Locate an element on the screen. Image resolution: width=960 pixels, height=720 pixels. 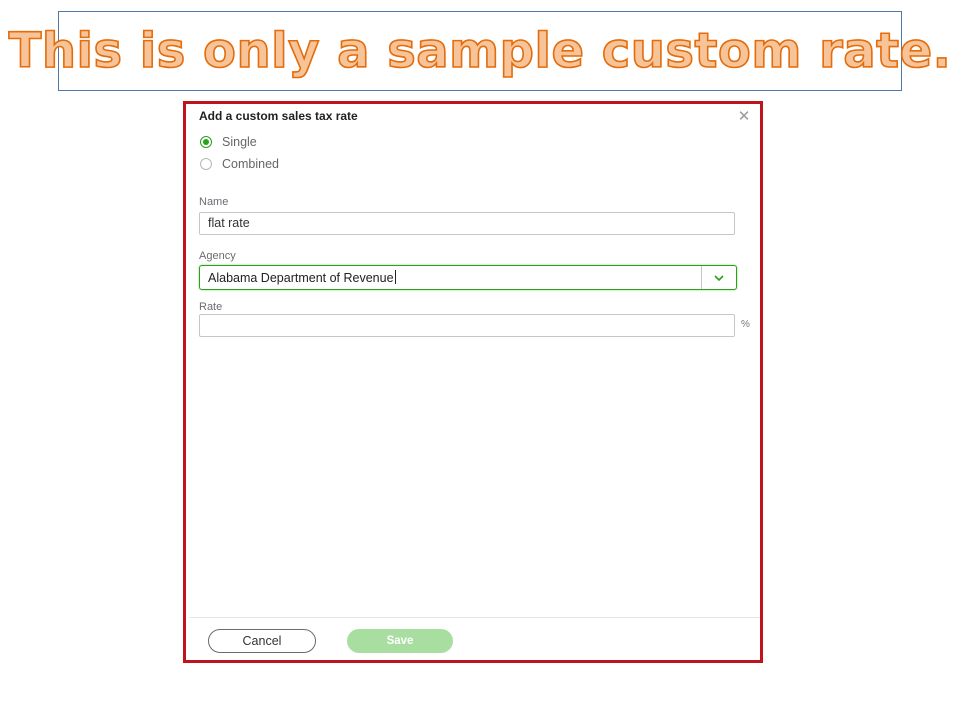
agency-select: Alabama Department of Revenue is located at coordinates (468, 277).